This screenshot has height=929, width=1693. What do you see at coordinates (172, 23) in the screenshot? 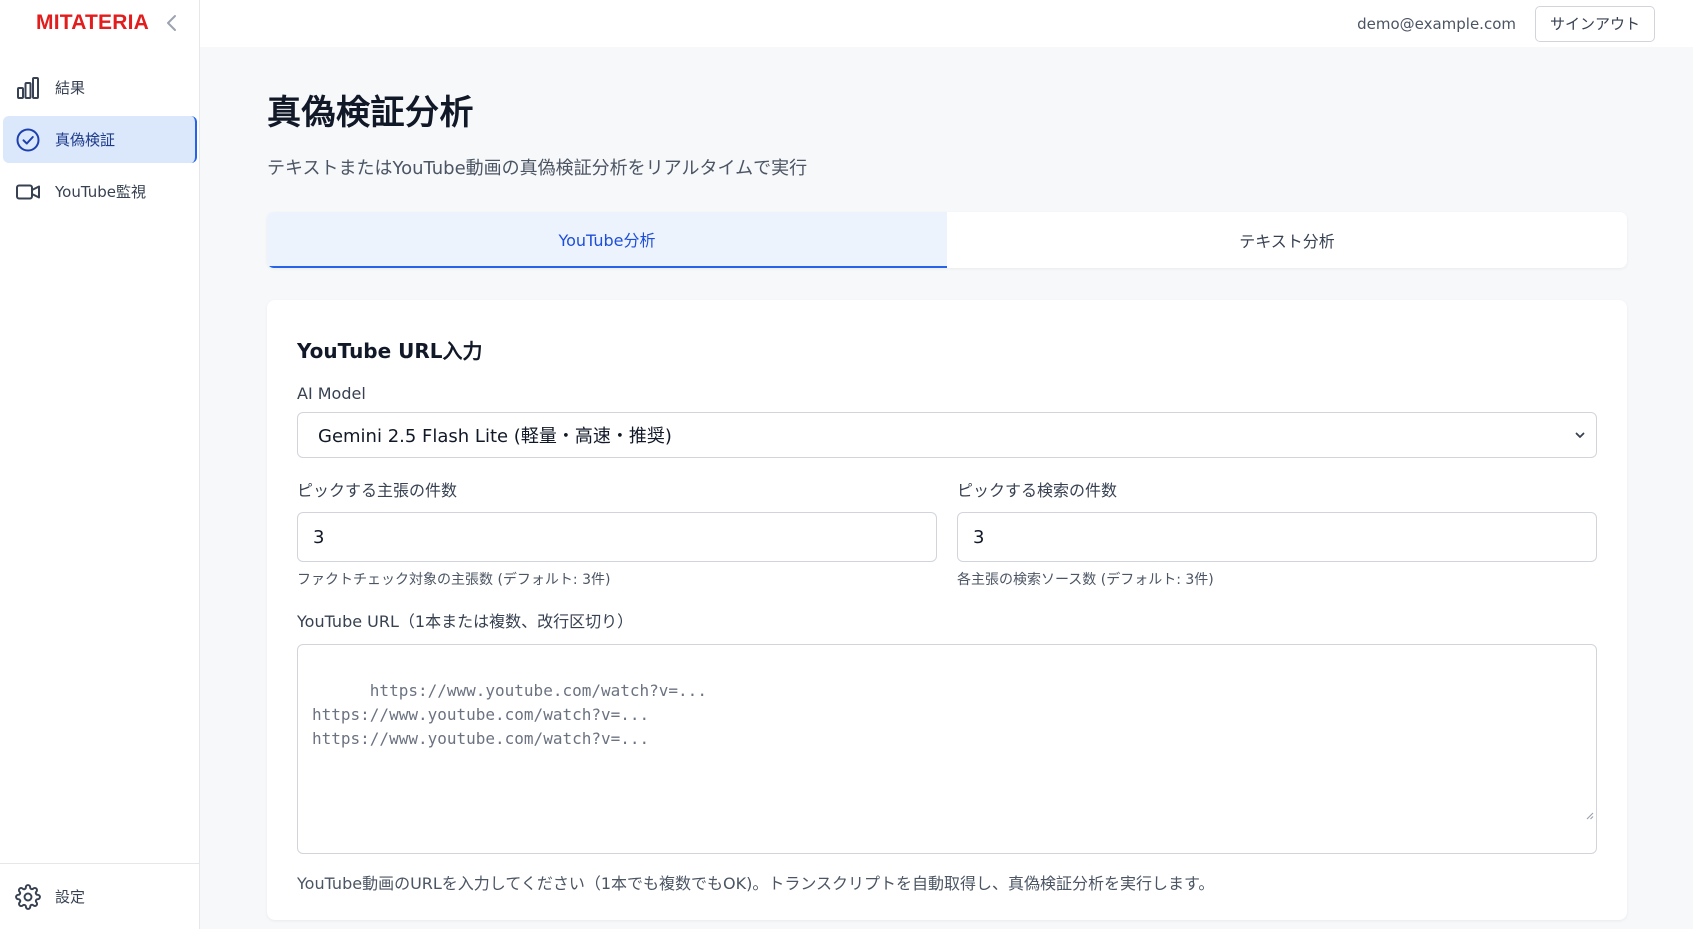
I see `chevron-left-icon` at bounding box center [172, 23].